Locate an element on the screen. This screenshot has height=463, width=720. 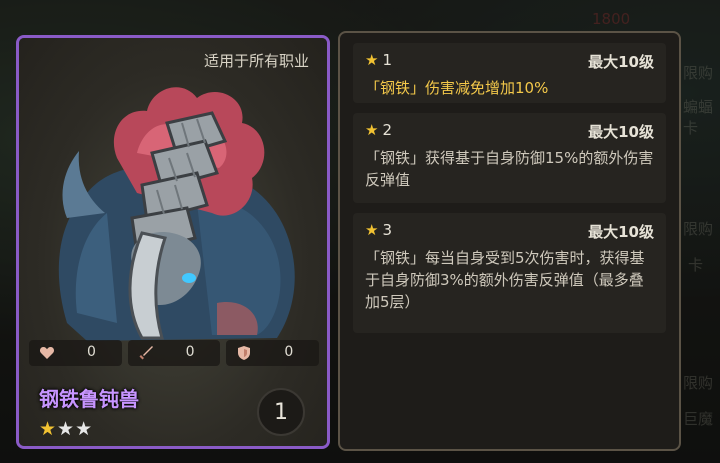
heart-icon is located at coordinates (47, 353).